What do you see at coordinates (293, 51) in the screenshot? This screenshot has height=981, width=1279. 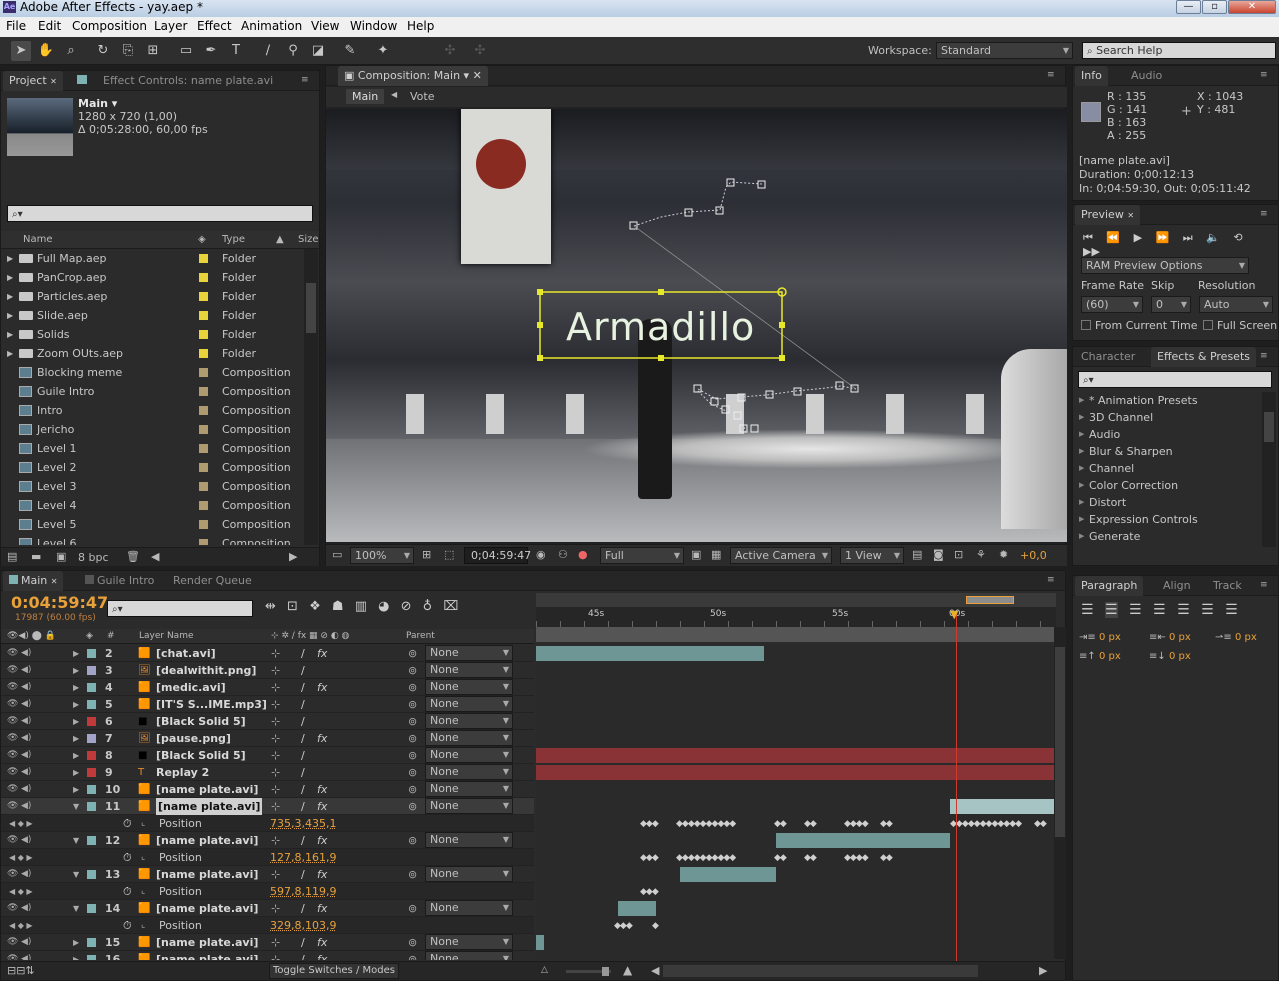 I see `clone-stamp-tool-icon: ⚲` at bounding box center [293, 51].